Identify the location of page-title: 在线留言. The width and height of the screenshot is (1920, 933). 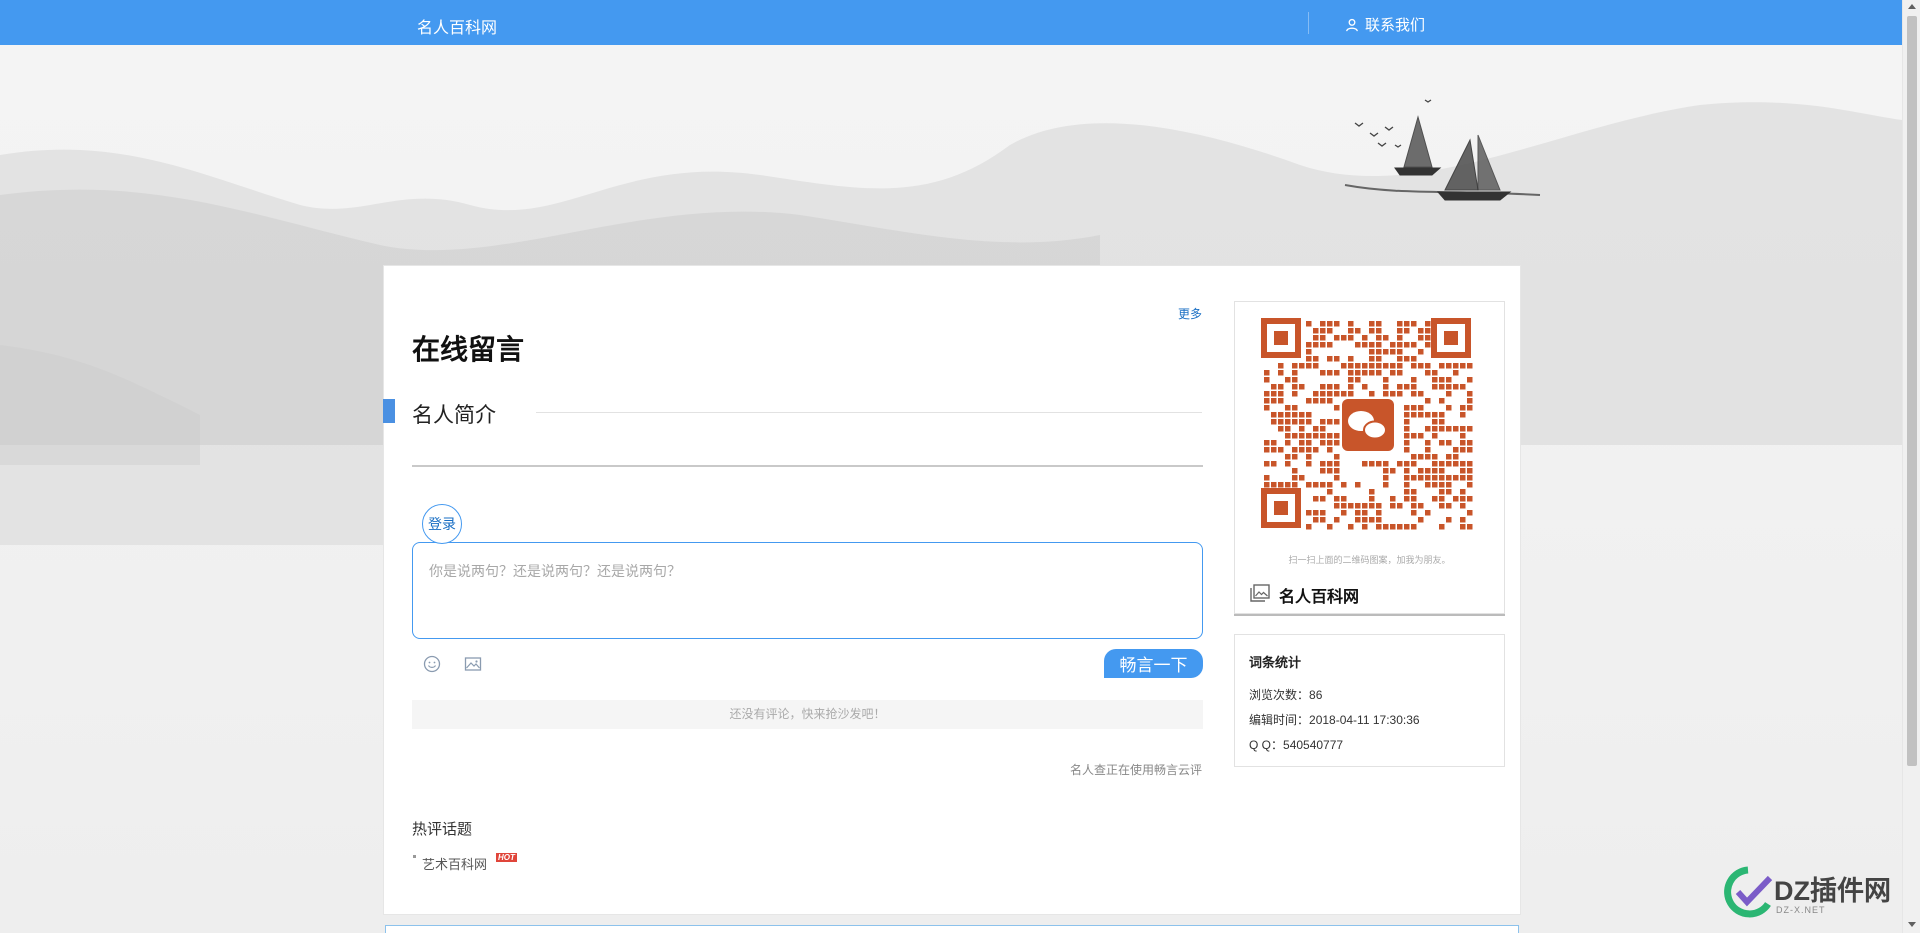
(468, 349).